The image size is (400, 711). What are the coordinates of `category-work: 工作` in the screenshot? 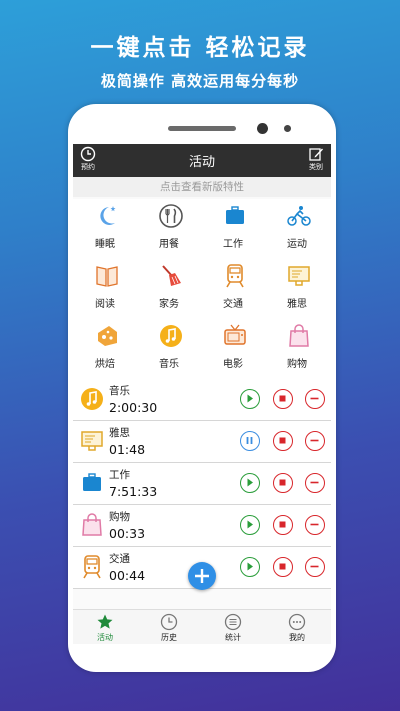 It's located at (233, 227).